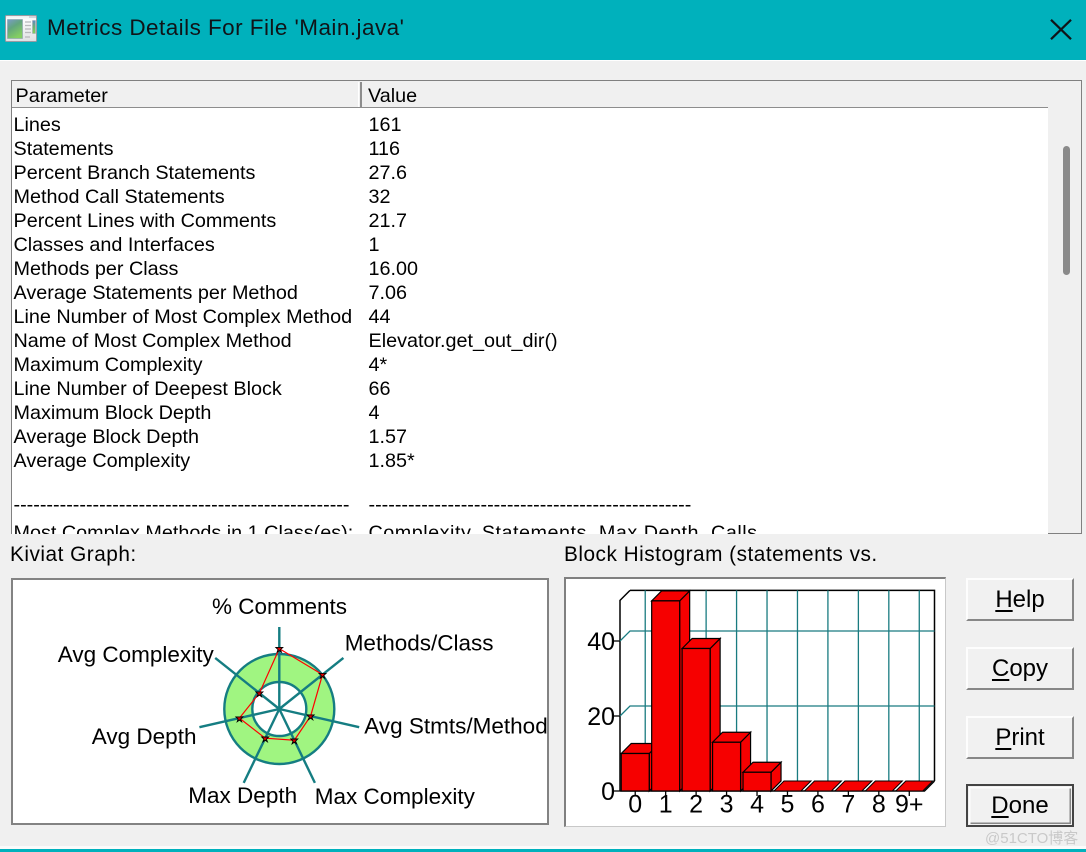 This screenshot has width=1086, height=852. Describe the element at coordinates (601, 717) in the screenshot. I see `svg-text: 20` at that location.